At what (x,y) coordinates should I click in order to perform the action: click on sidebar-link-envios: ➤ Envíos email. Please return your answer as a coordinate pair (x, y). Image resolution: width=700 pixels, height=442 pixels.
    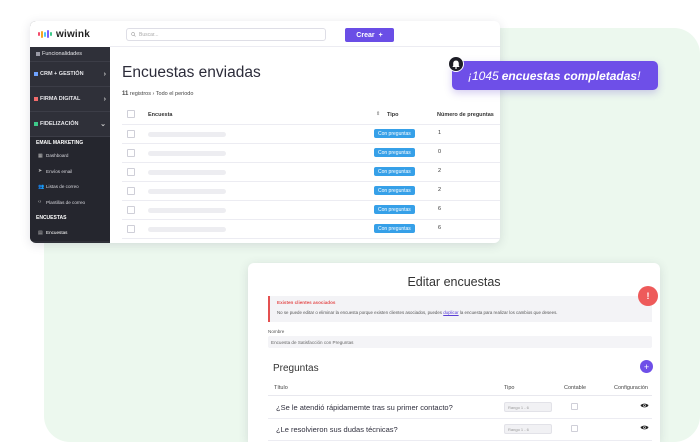
    Looking at the image, I should click on (70, 172).